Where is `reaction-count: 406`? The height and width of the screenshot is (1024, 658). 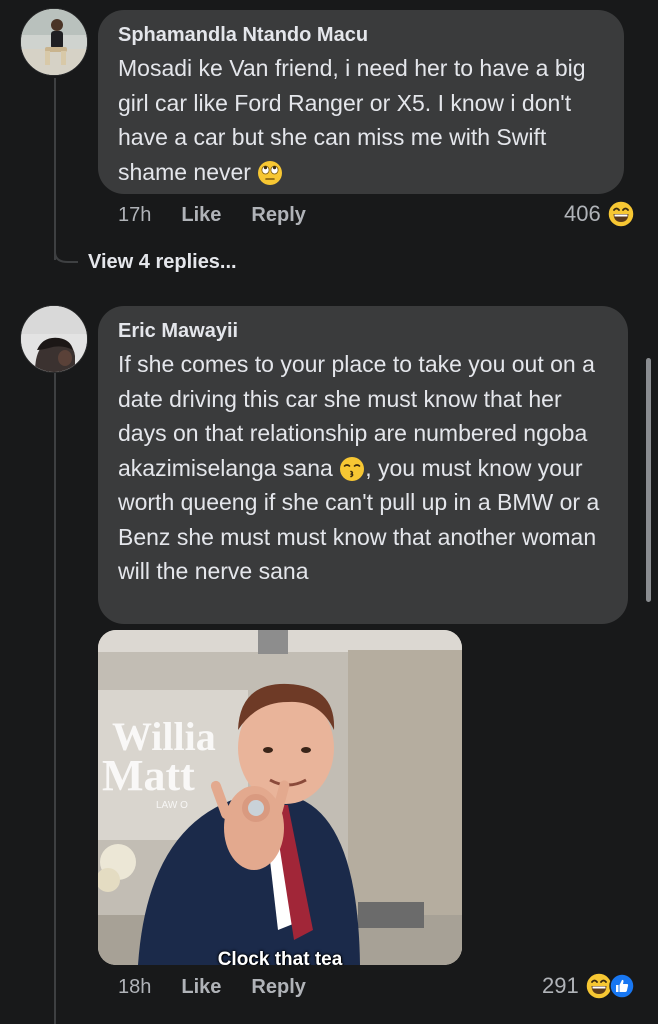 reaction-count: 406 is located at coordinates (582, 213).